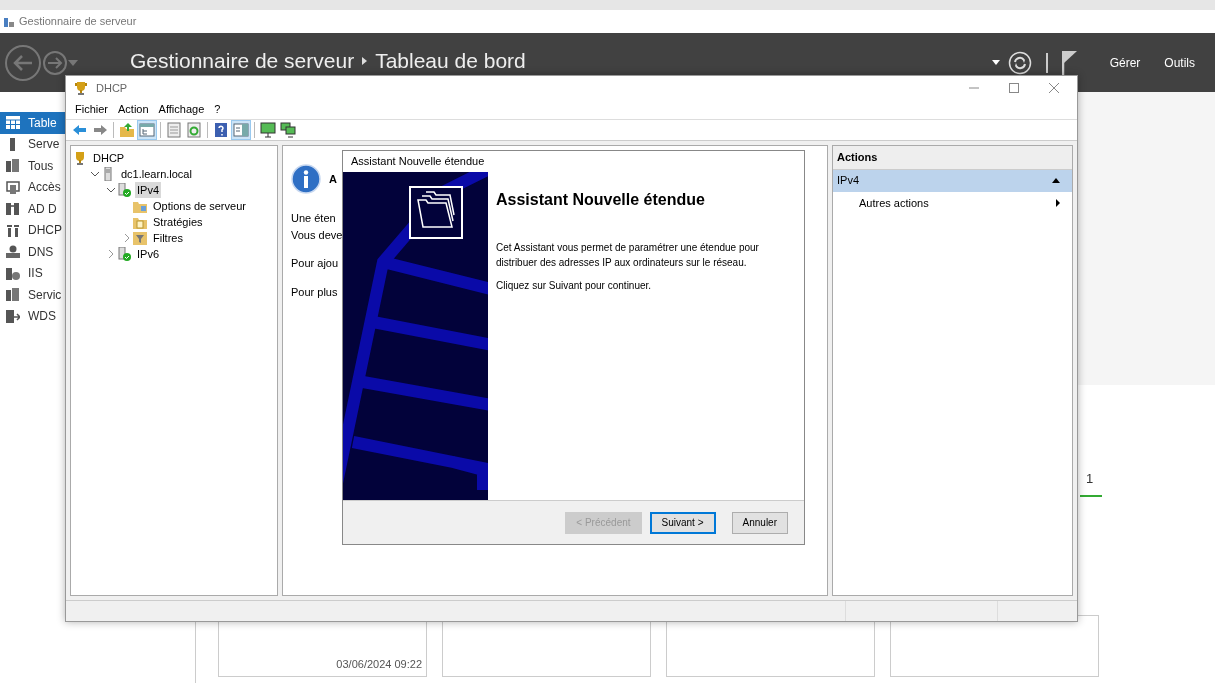  I want to click on dialog-title: Assistant Nouvelle étendue, so click(418, 162).